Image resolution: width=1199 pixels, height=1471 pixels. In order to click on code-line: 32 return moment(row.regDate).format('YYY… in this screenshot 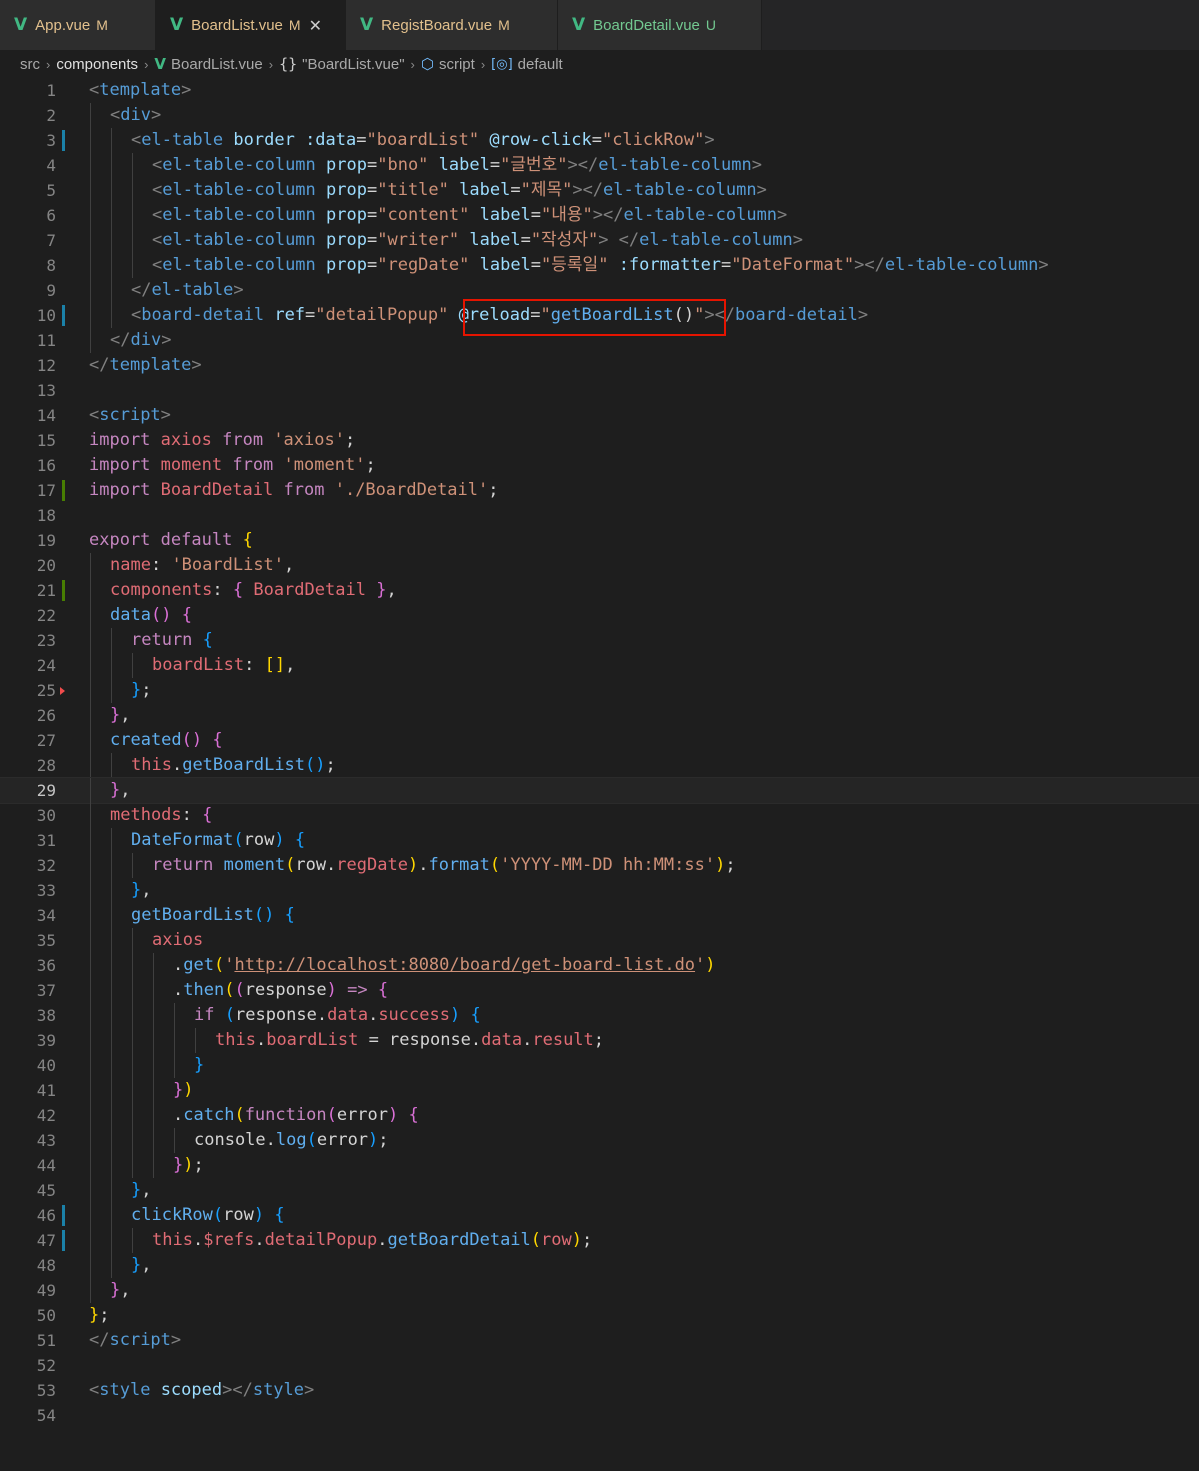, I will do `click(599, 865)`.